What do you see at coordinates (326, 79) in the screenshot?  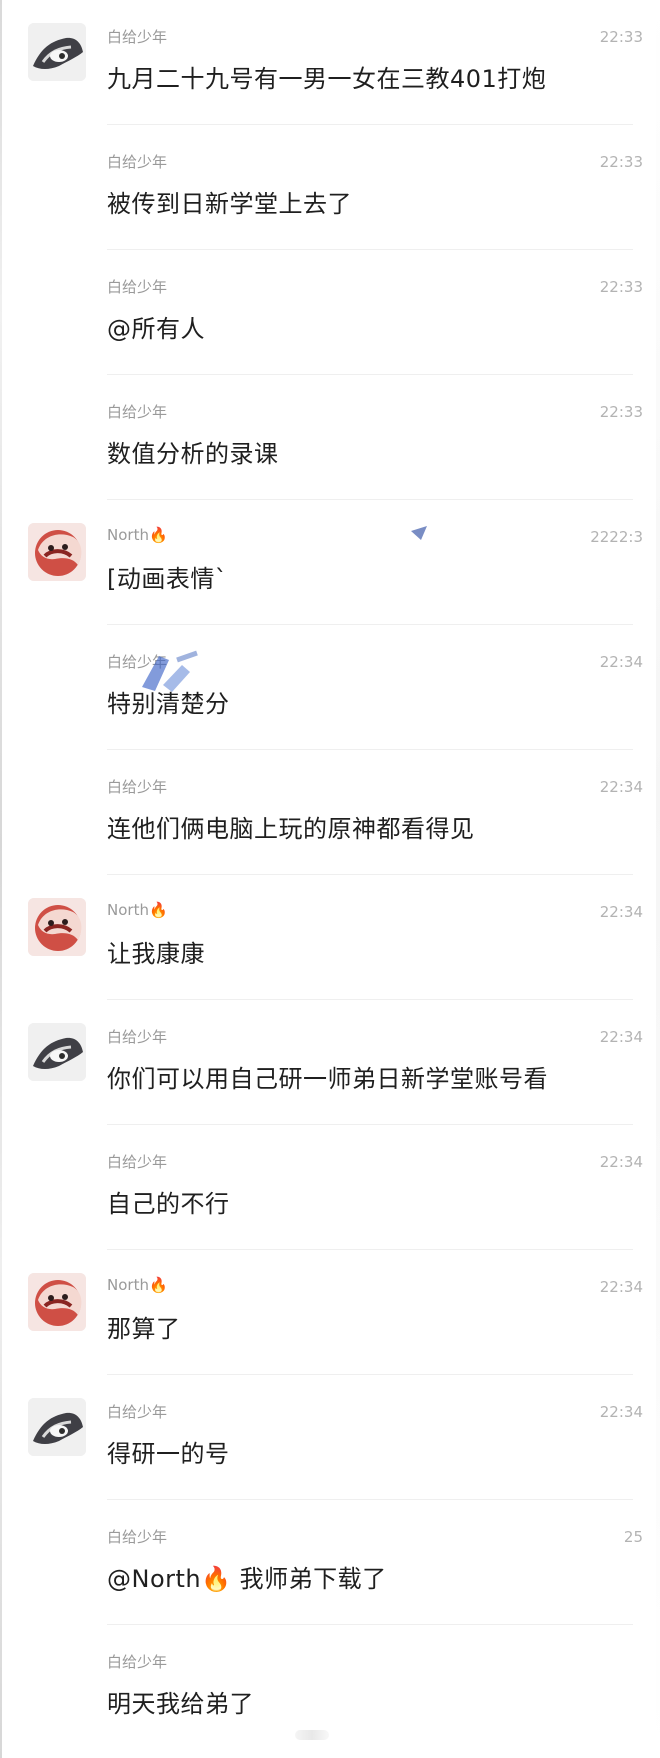 I see `message-text: 九月二十九号有一男一女在三教401打炮` at bounding box center [326, 79].